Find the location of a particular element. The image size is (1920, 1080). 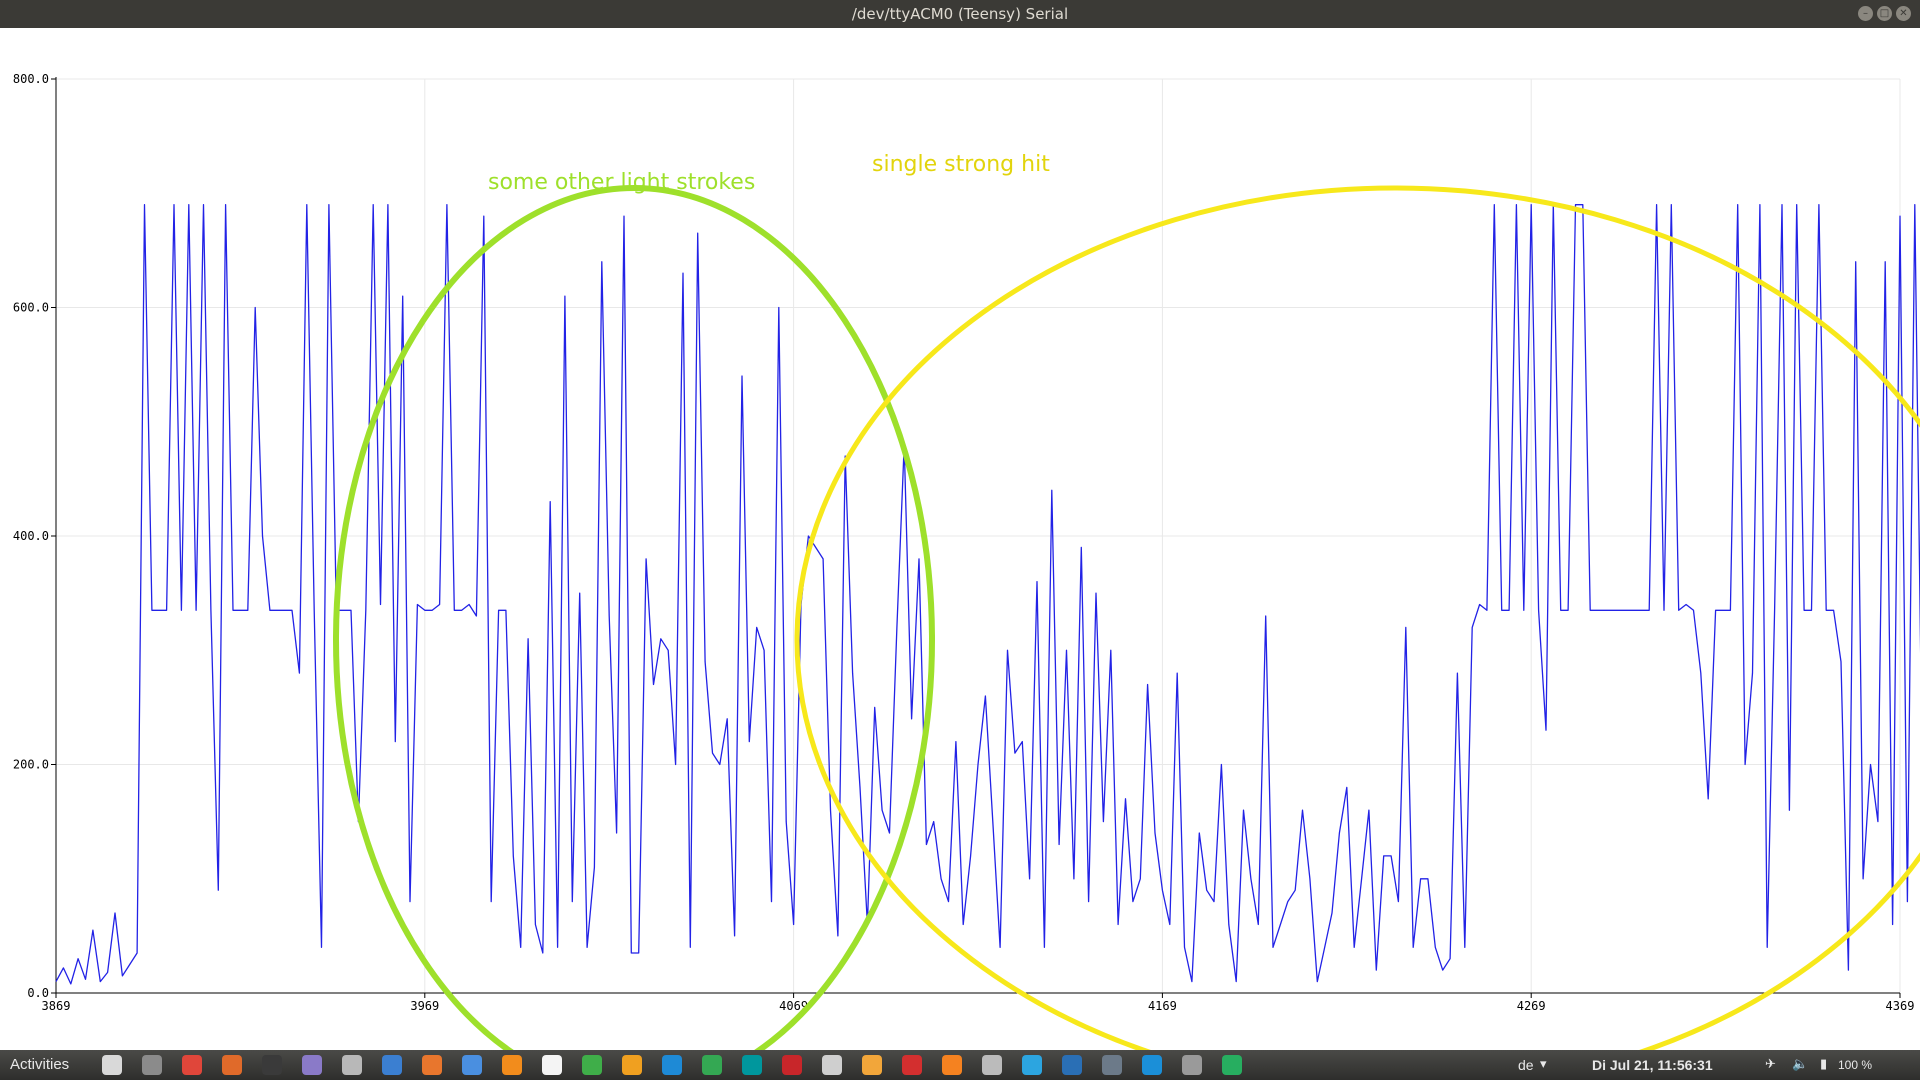

filezilla-icon is located at coordinates (792, 1065).